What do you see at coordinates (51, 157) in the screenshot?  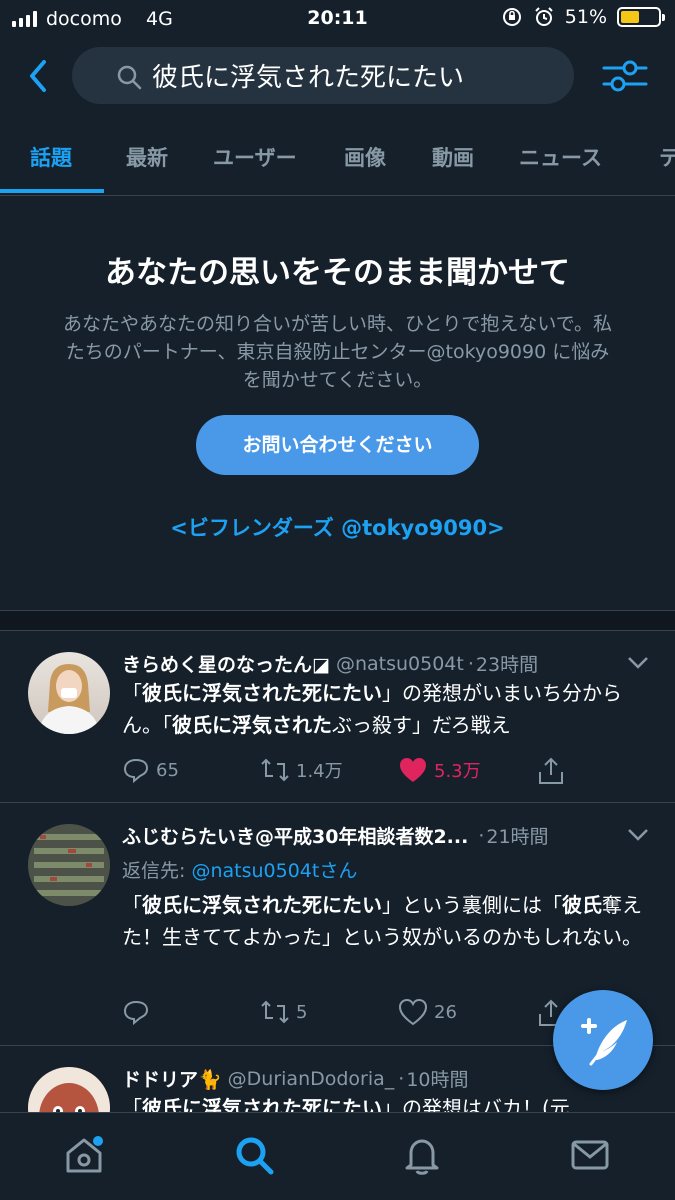 I see `tab-top: 話題` at bounding box center [51, 157].